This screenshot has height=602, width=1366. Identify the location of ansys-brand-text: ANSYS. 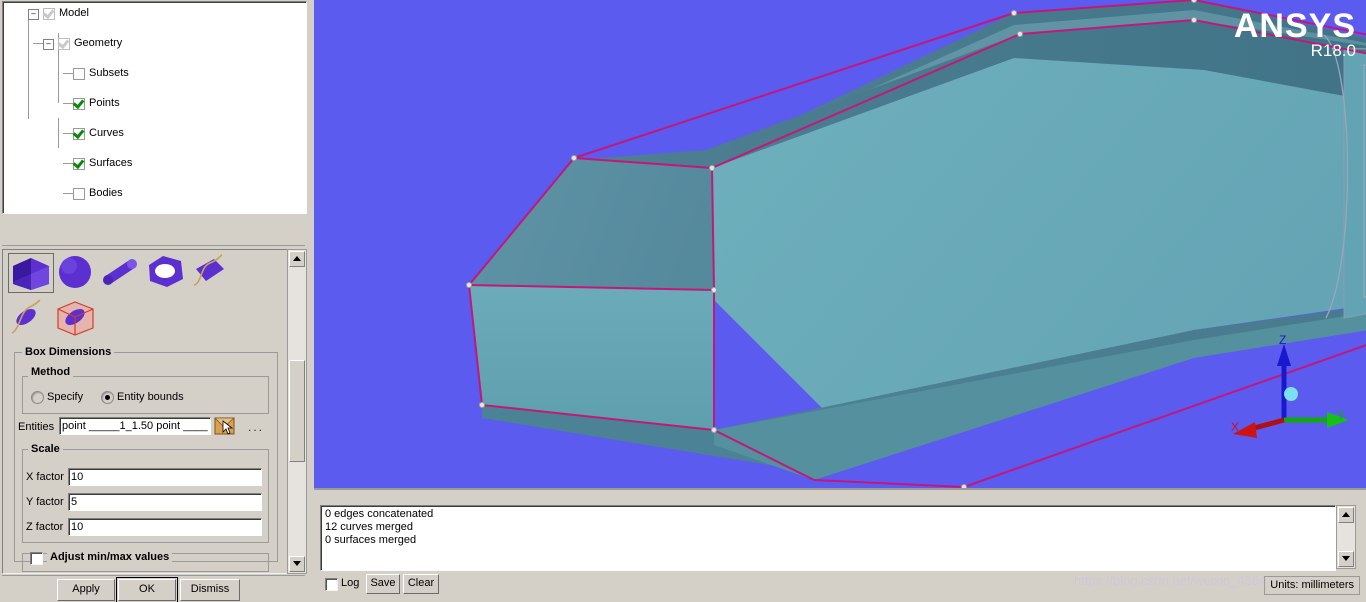
(1294, 26).